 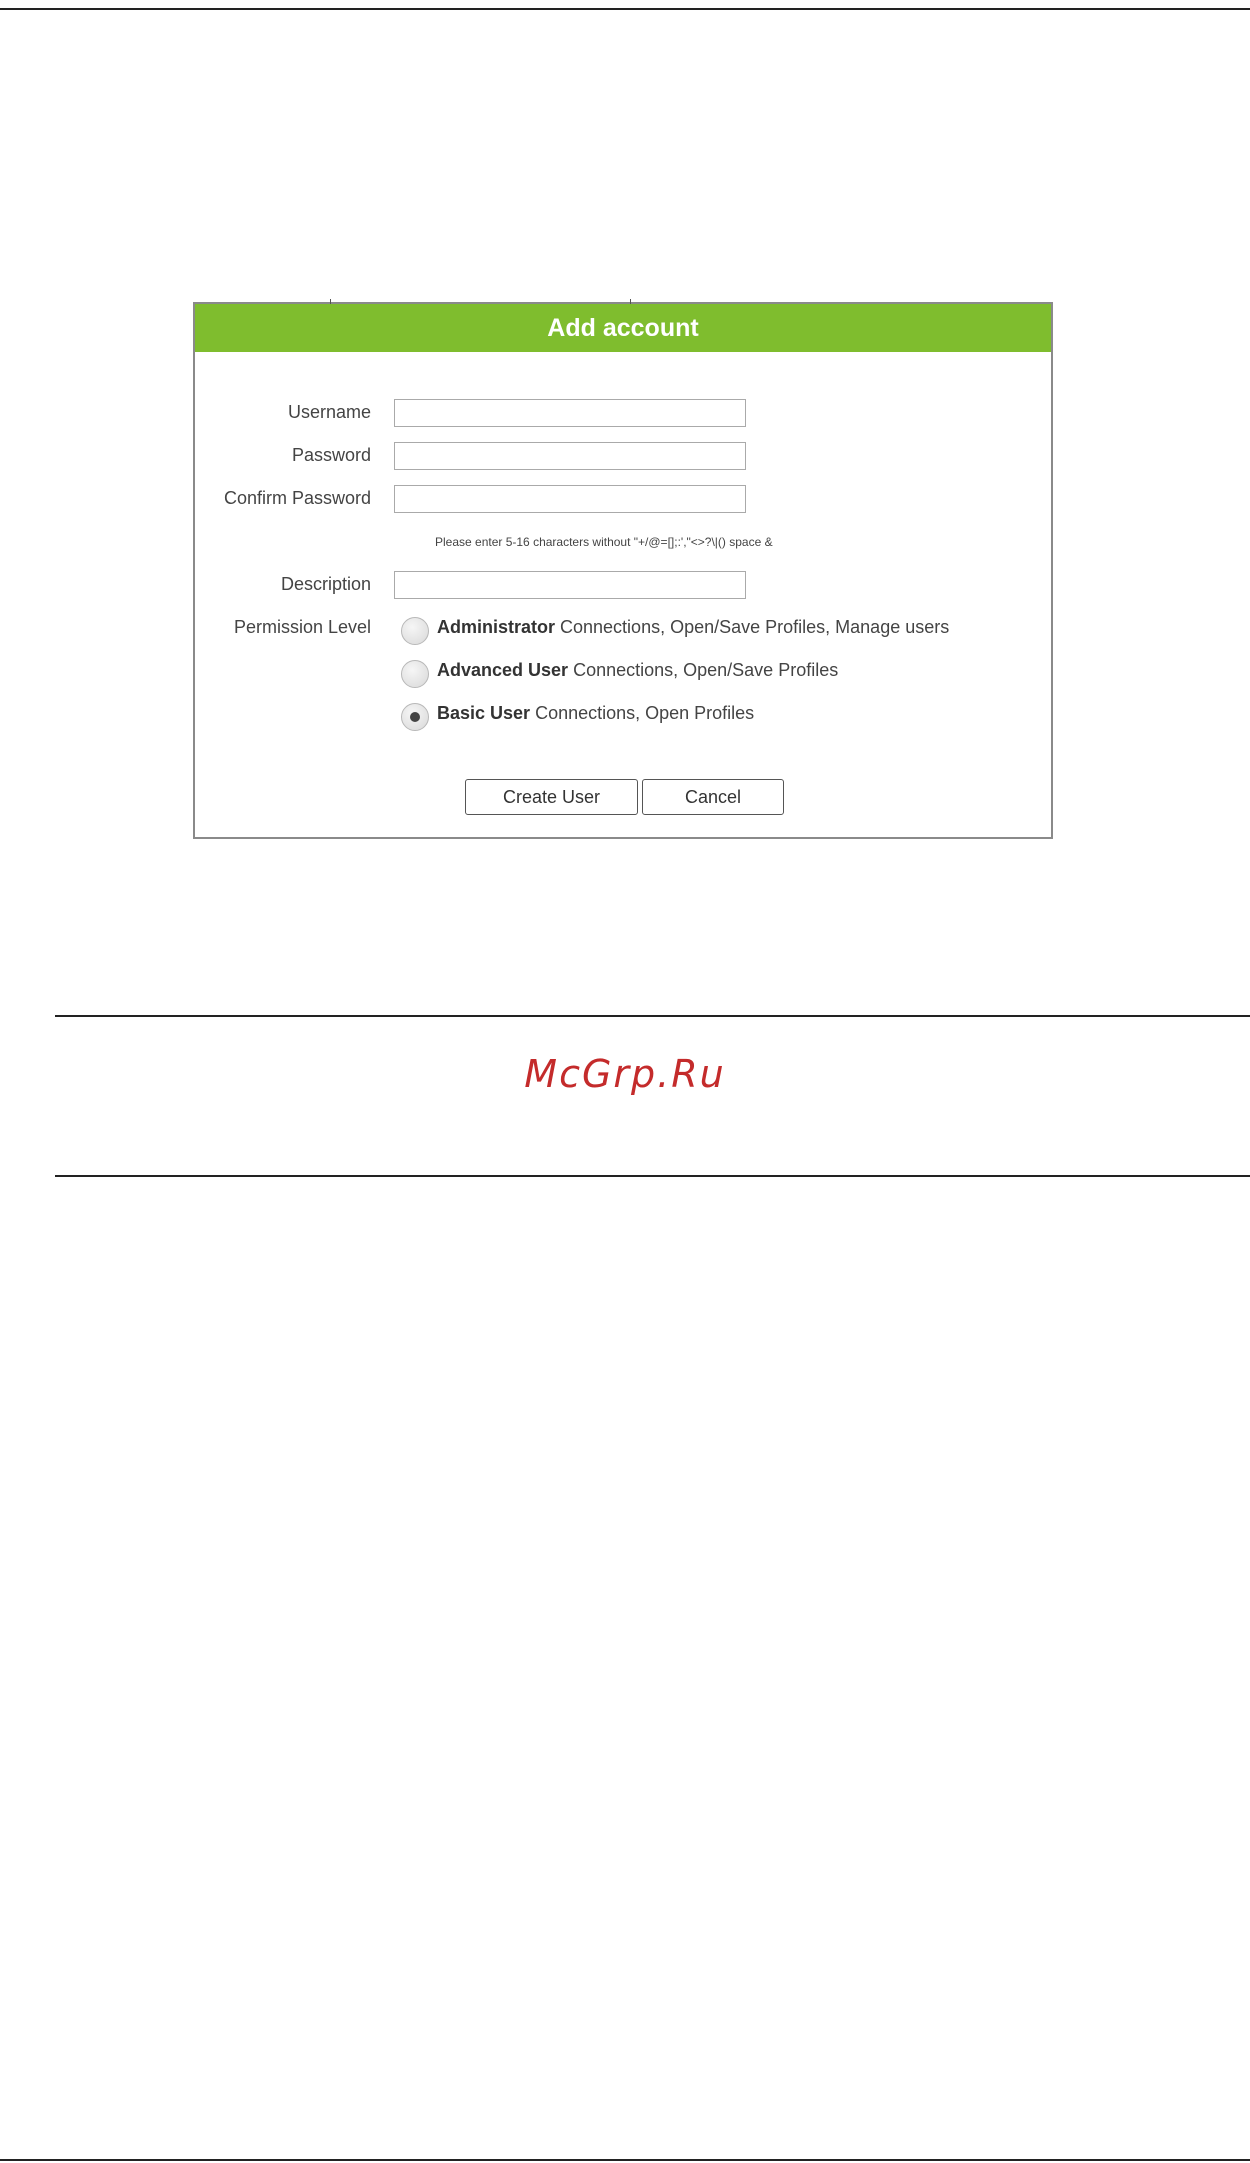 I want to click on option-text: Basic User Connections, Open Profiles, so click(x=595, y=713).